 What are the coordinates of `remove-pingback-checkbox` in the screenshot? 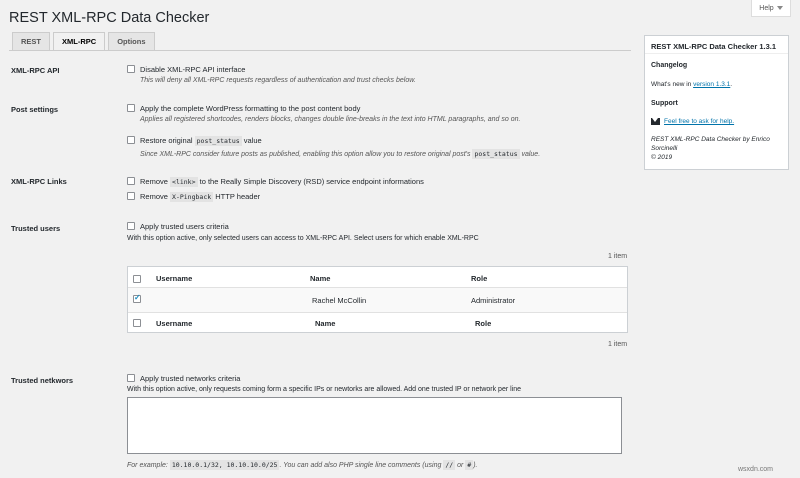 It's located at (131, 196).